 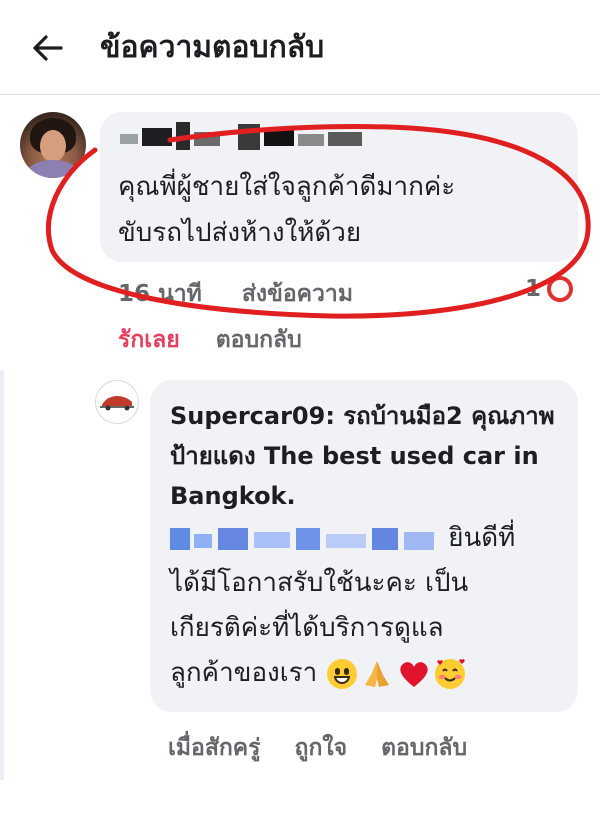 I want to click on folded-hands-icon, so click(x=377, y=673).